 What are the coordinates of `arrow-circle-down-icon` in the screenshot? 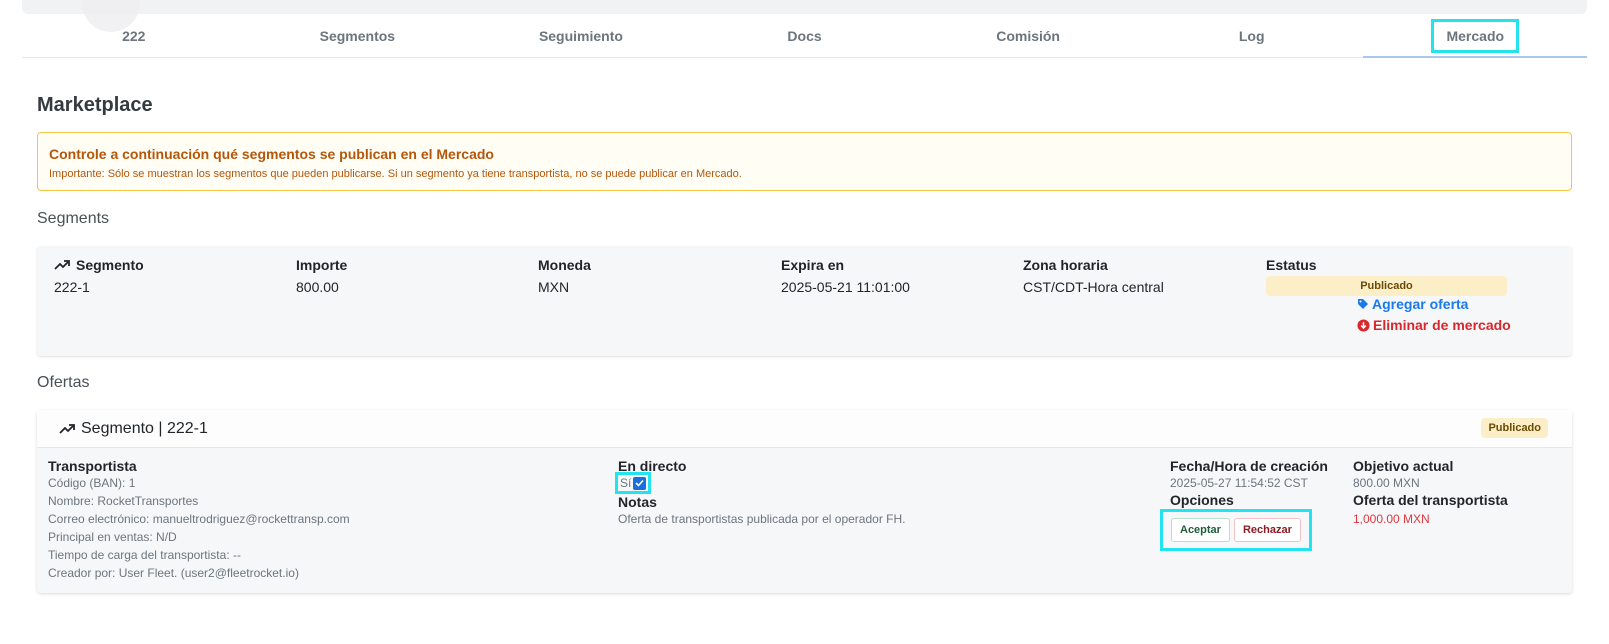 It's located at (1363, 325).